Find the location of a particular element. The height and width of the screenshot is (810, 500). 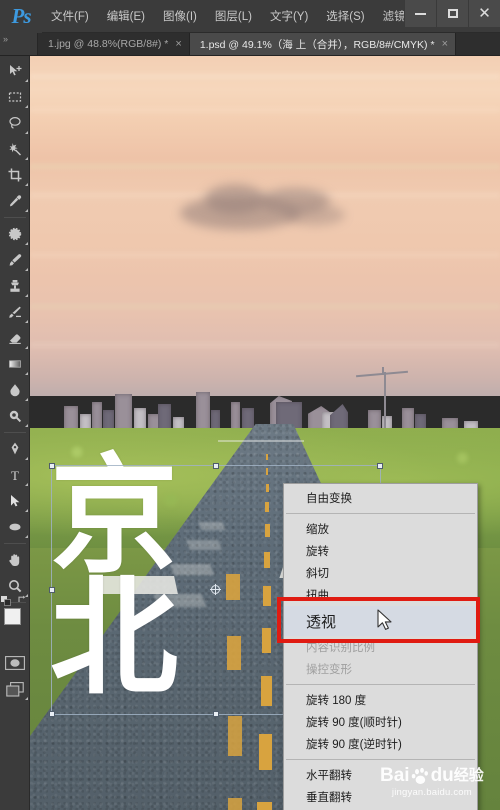

gradient-tool-icon is located at coordinates (15, 364).